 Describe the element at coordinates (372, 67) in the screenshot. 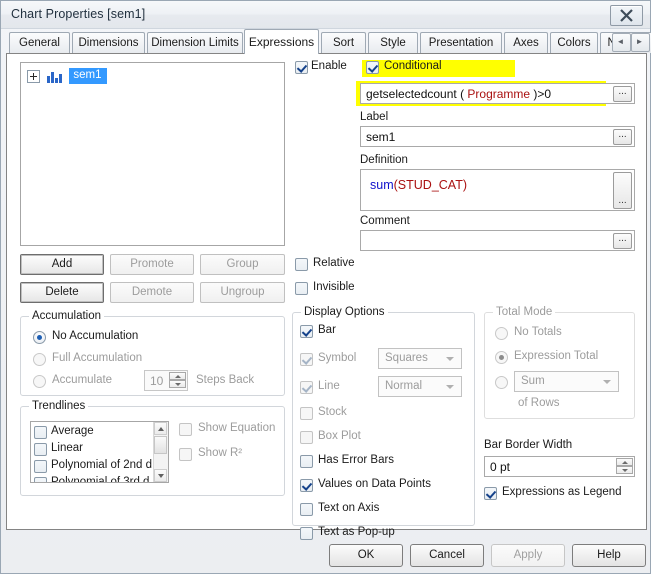

I see `conditional-checkbox` at that location.